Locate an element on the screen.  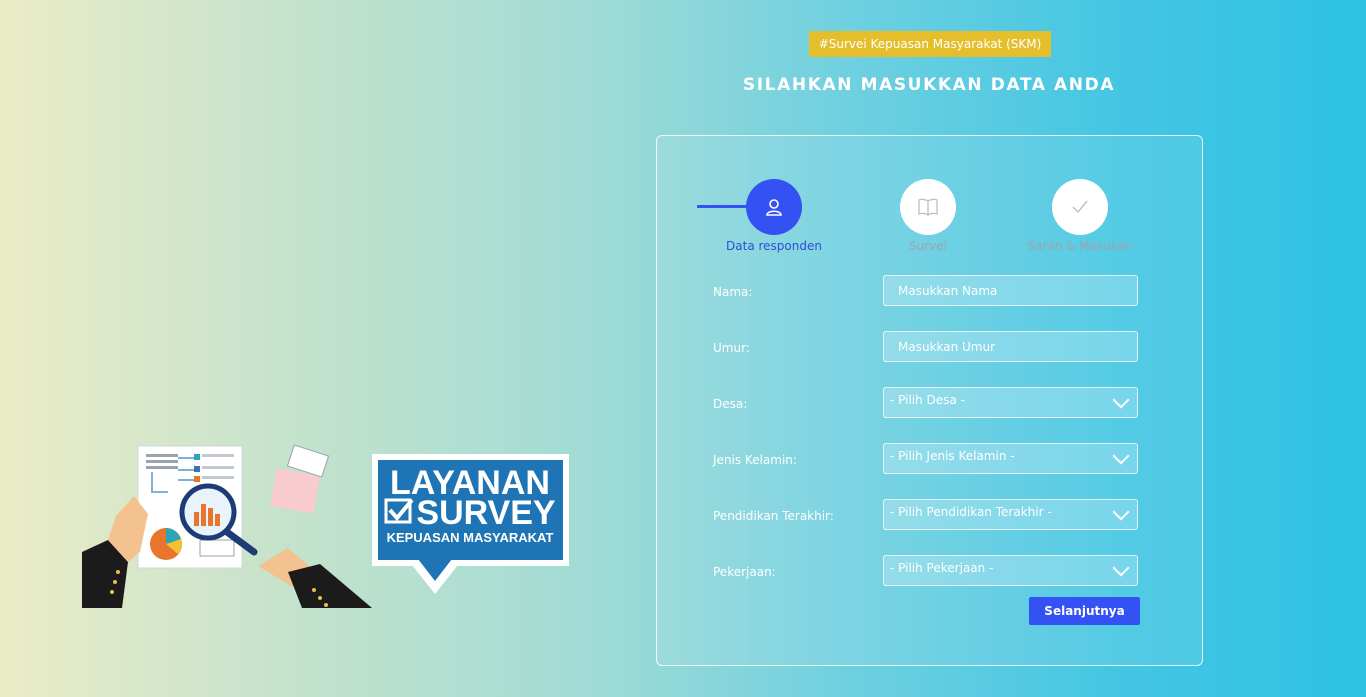
form-row-pekerjaan: Pekerjaan: - Pilih Pekerjaan - is located at coordinates (929, 572).